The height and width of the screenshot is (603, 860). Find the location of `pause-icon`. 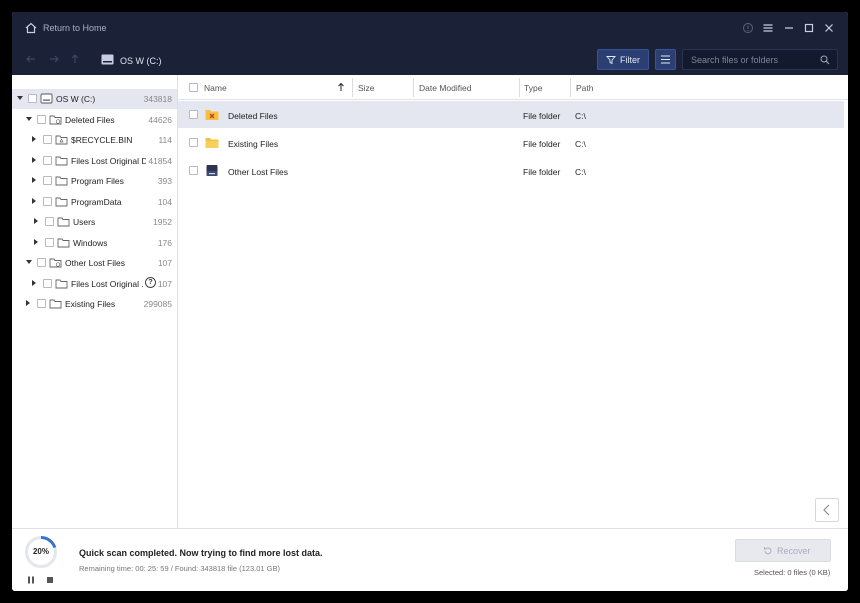

pause-icon is located at coordinates (31, 580).